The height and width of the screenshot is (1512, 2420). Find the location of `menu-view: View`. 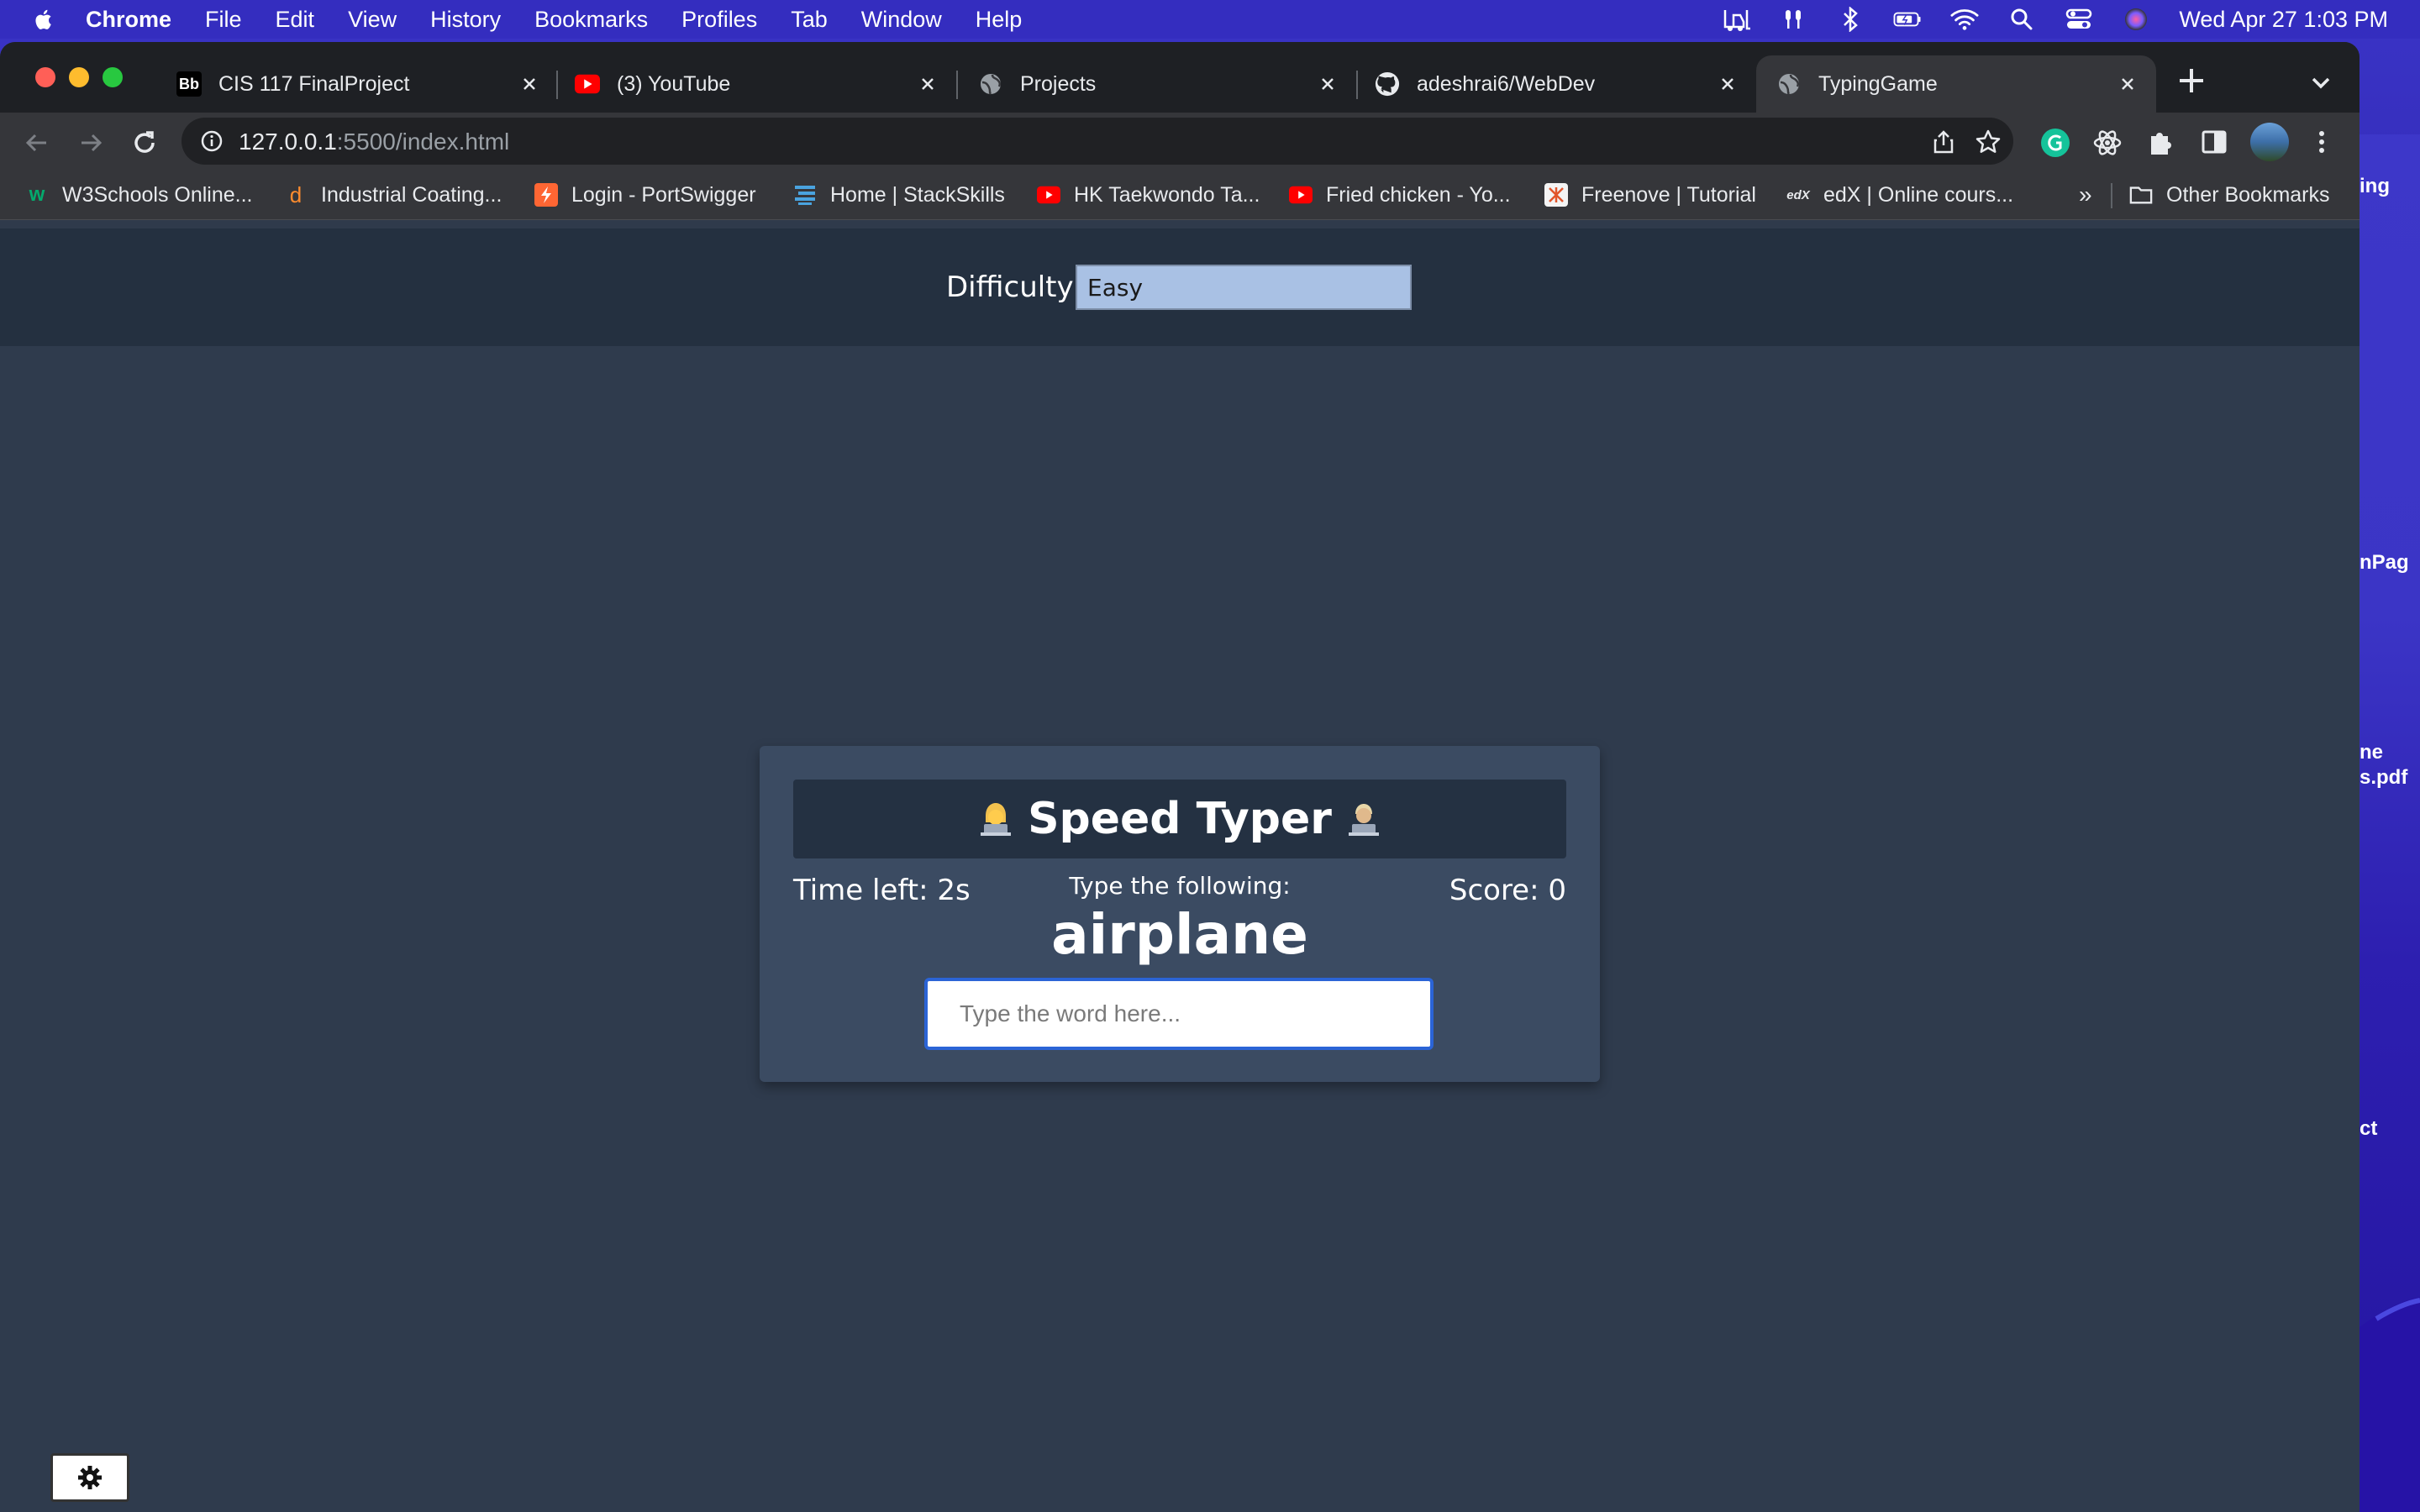

menu-view: View is located at coordinates (372, 20).